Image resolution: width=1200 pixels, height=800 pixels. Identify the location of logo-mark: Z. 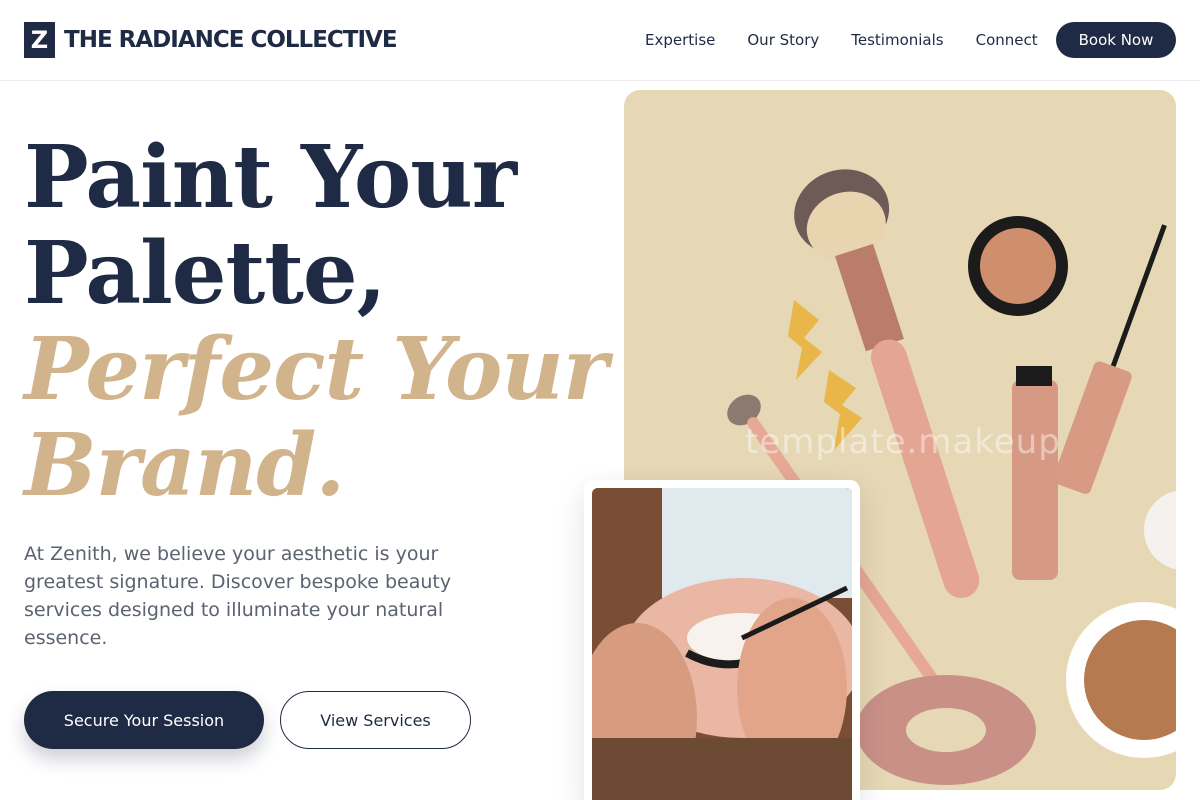
(39, 40).